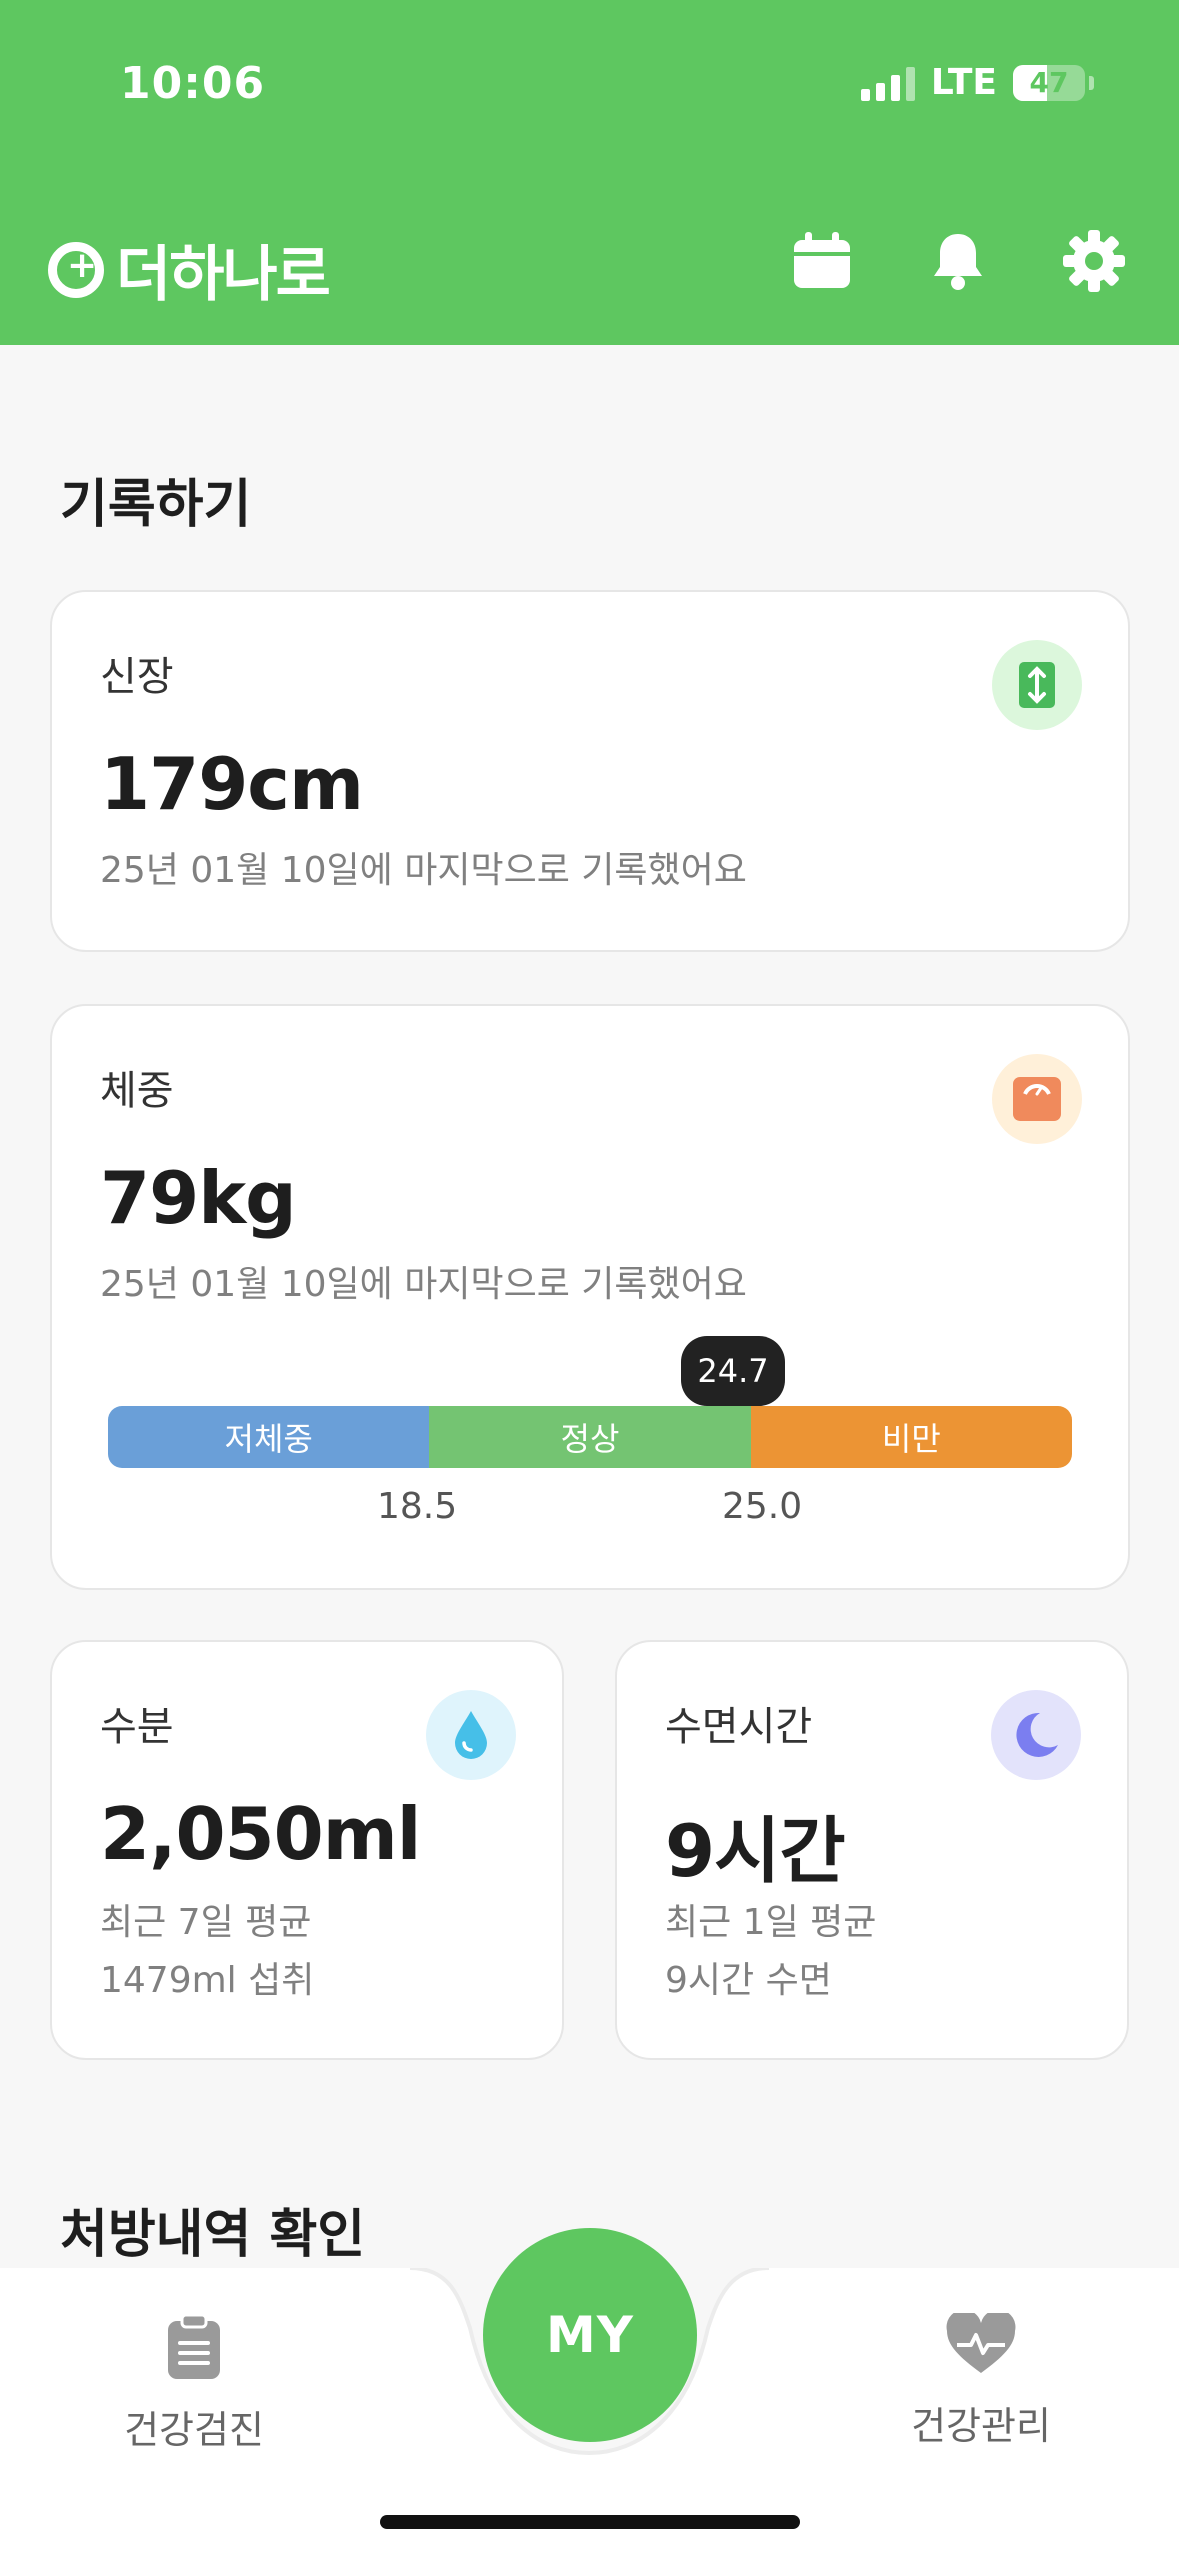  I want to click on water-drop-icon, so click(471, 1735).